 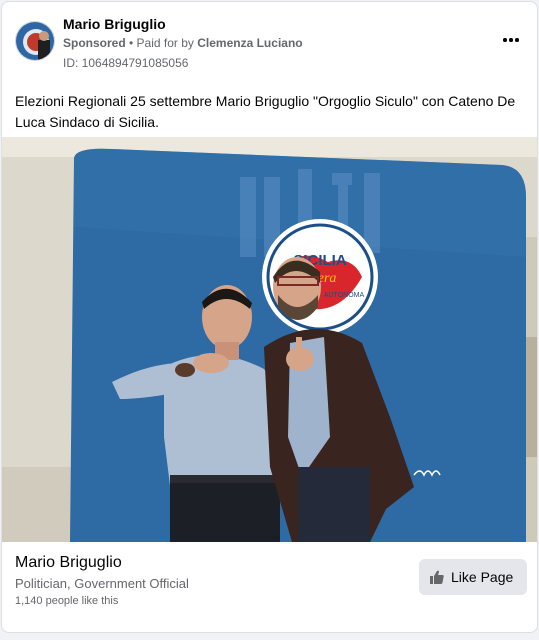 I want to click on like-page-button: Like Page, so click(x=473, y=577).